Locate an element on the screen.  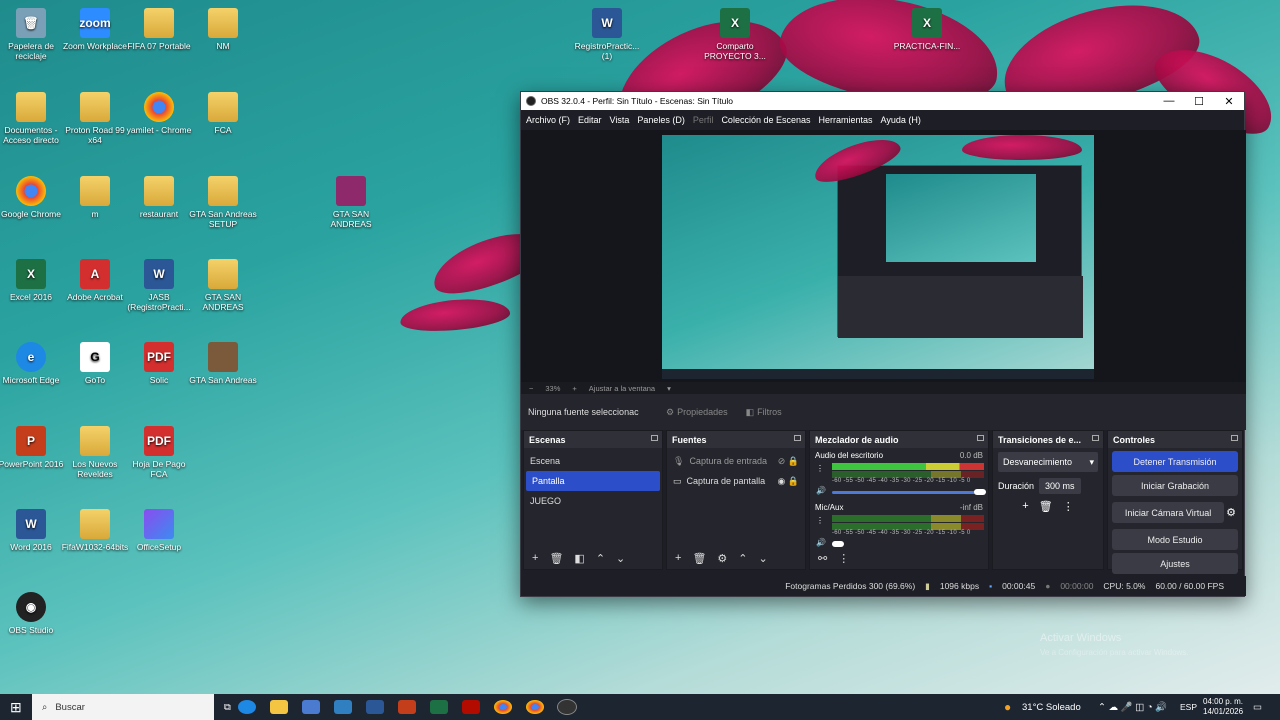
virtual-camera-button: Iniciar Cámara Virtual is located at coordinates (1168, 512).